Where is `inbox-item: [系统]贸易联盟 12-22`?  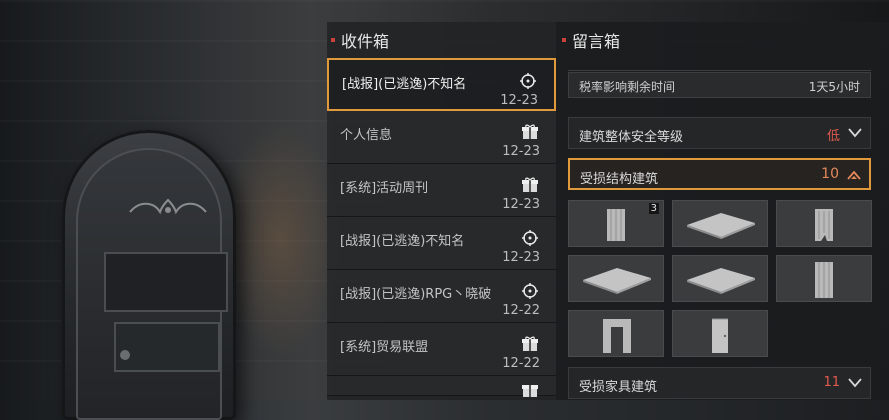
inbox-item: [系统]贸易联盟 12-22 is located at coordinates (441, 349).